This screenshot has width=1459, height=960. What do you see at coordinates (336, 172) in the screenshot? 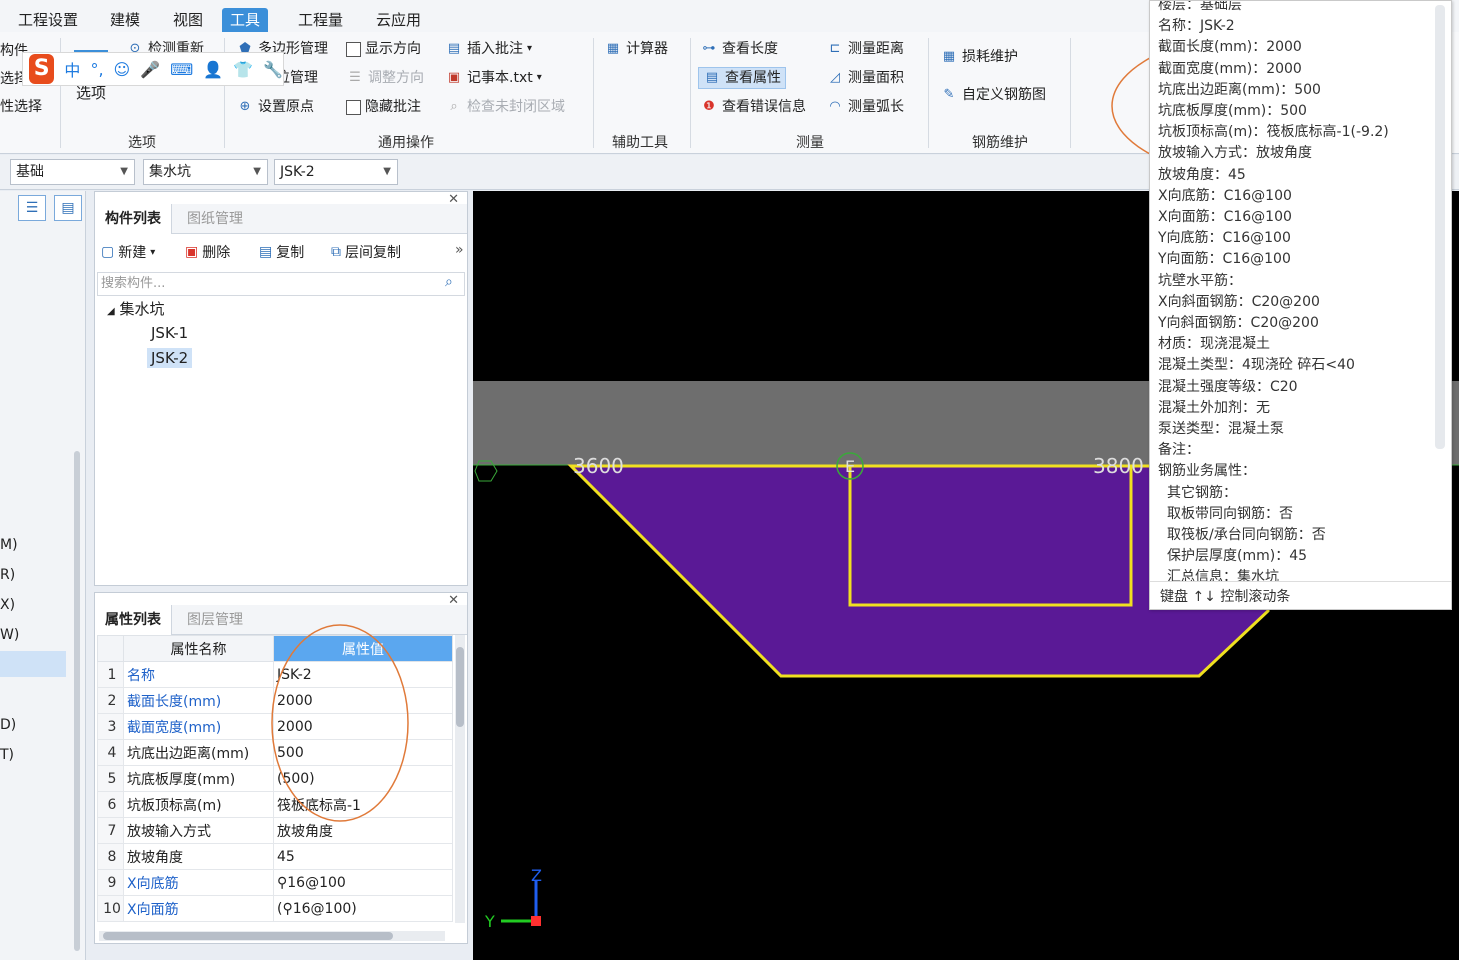
I see `component-select: JSK-2 ▼` at bounding box center [336, 172].